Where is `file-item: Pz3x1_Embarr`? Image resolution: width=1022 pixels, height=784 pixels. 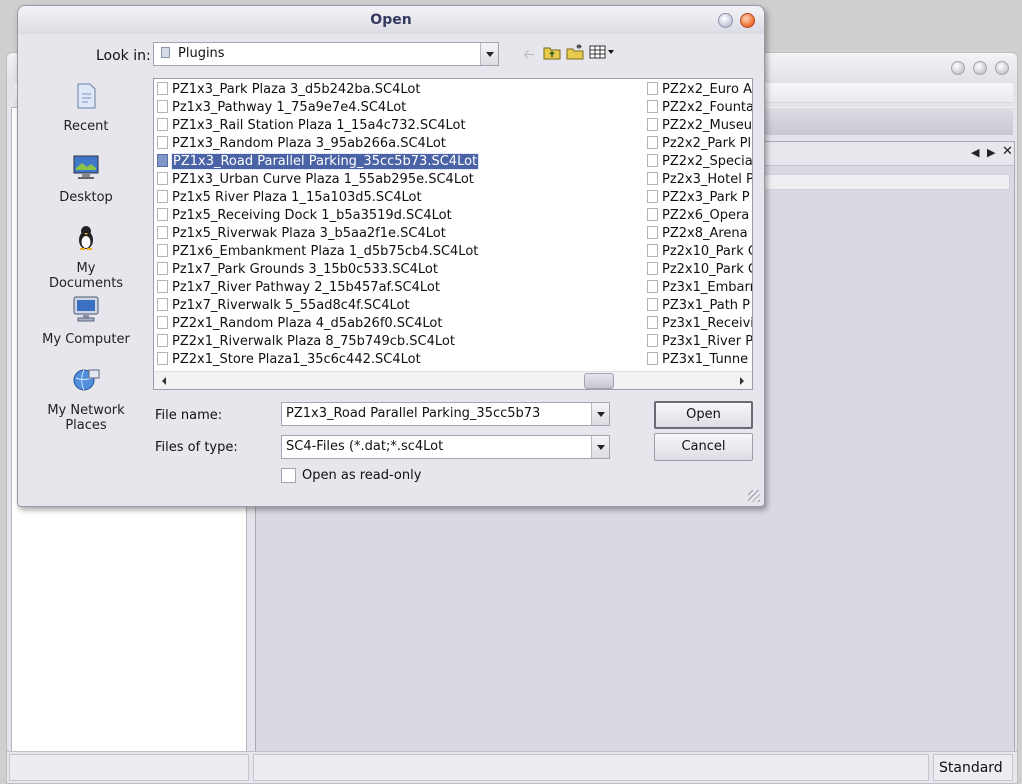 file-item: Pz3x1_Embarr is located at coordinates (698, 288).